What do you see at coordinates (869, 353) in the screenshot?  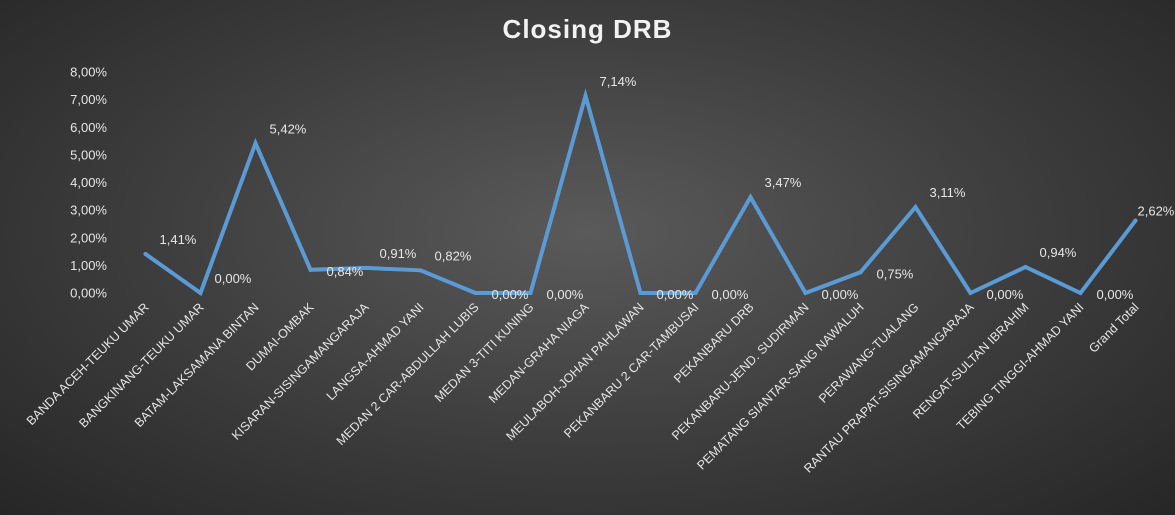 I see `x-tick-label: PERAWANG-TUALANG` at bounding box center [869, 353].